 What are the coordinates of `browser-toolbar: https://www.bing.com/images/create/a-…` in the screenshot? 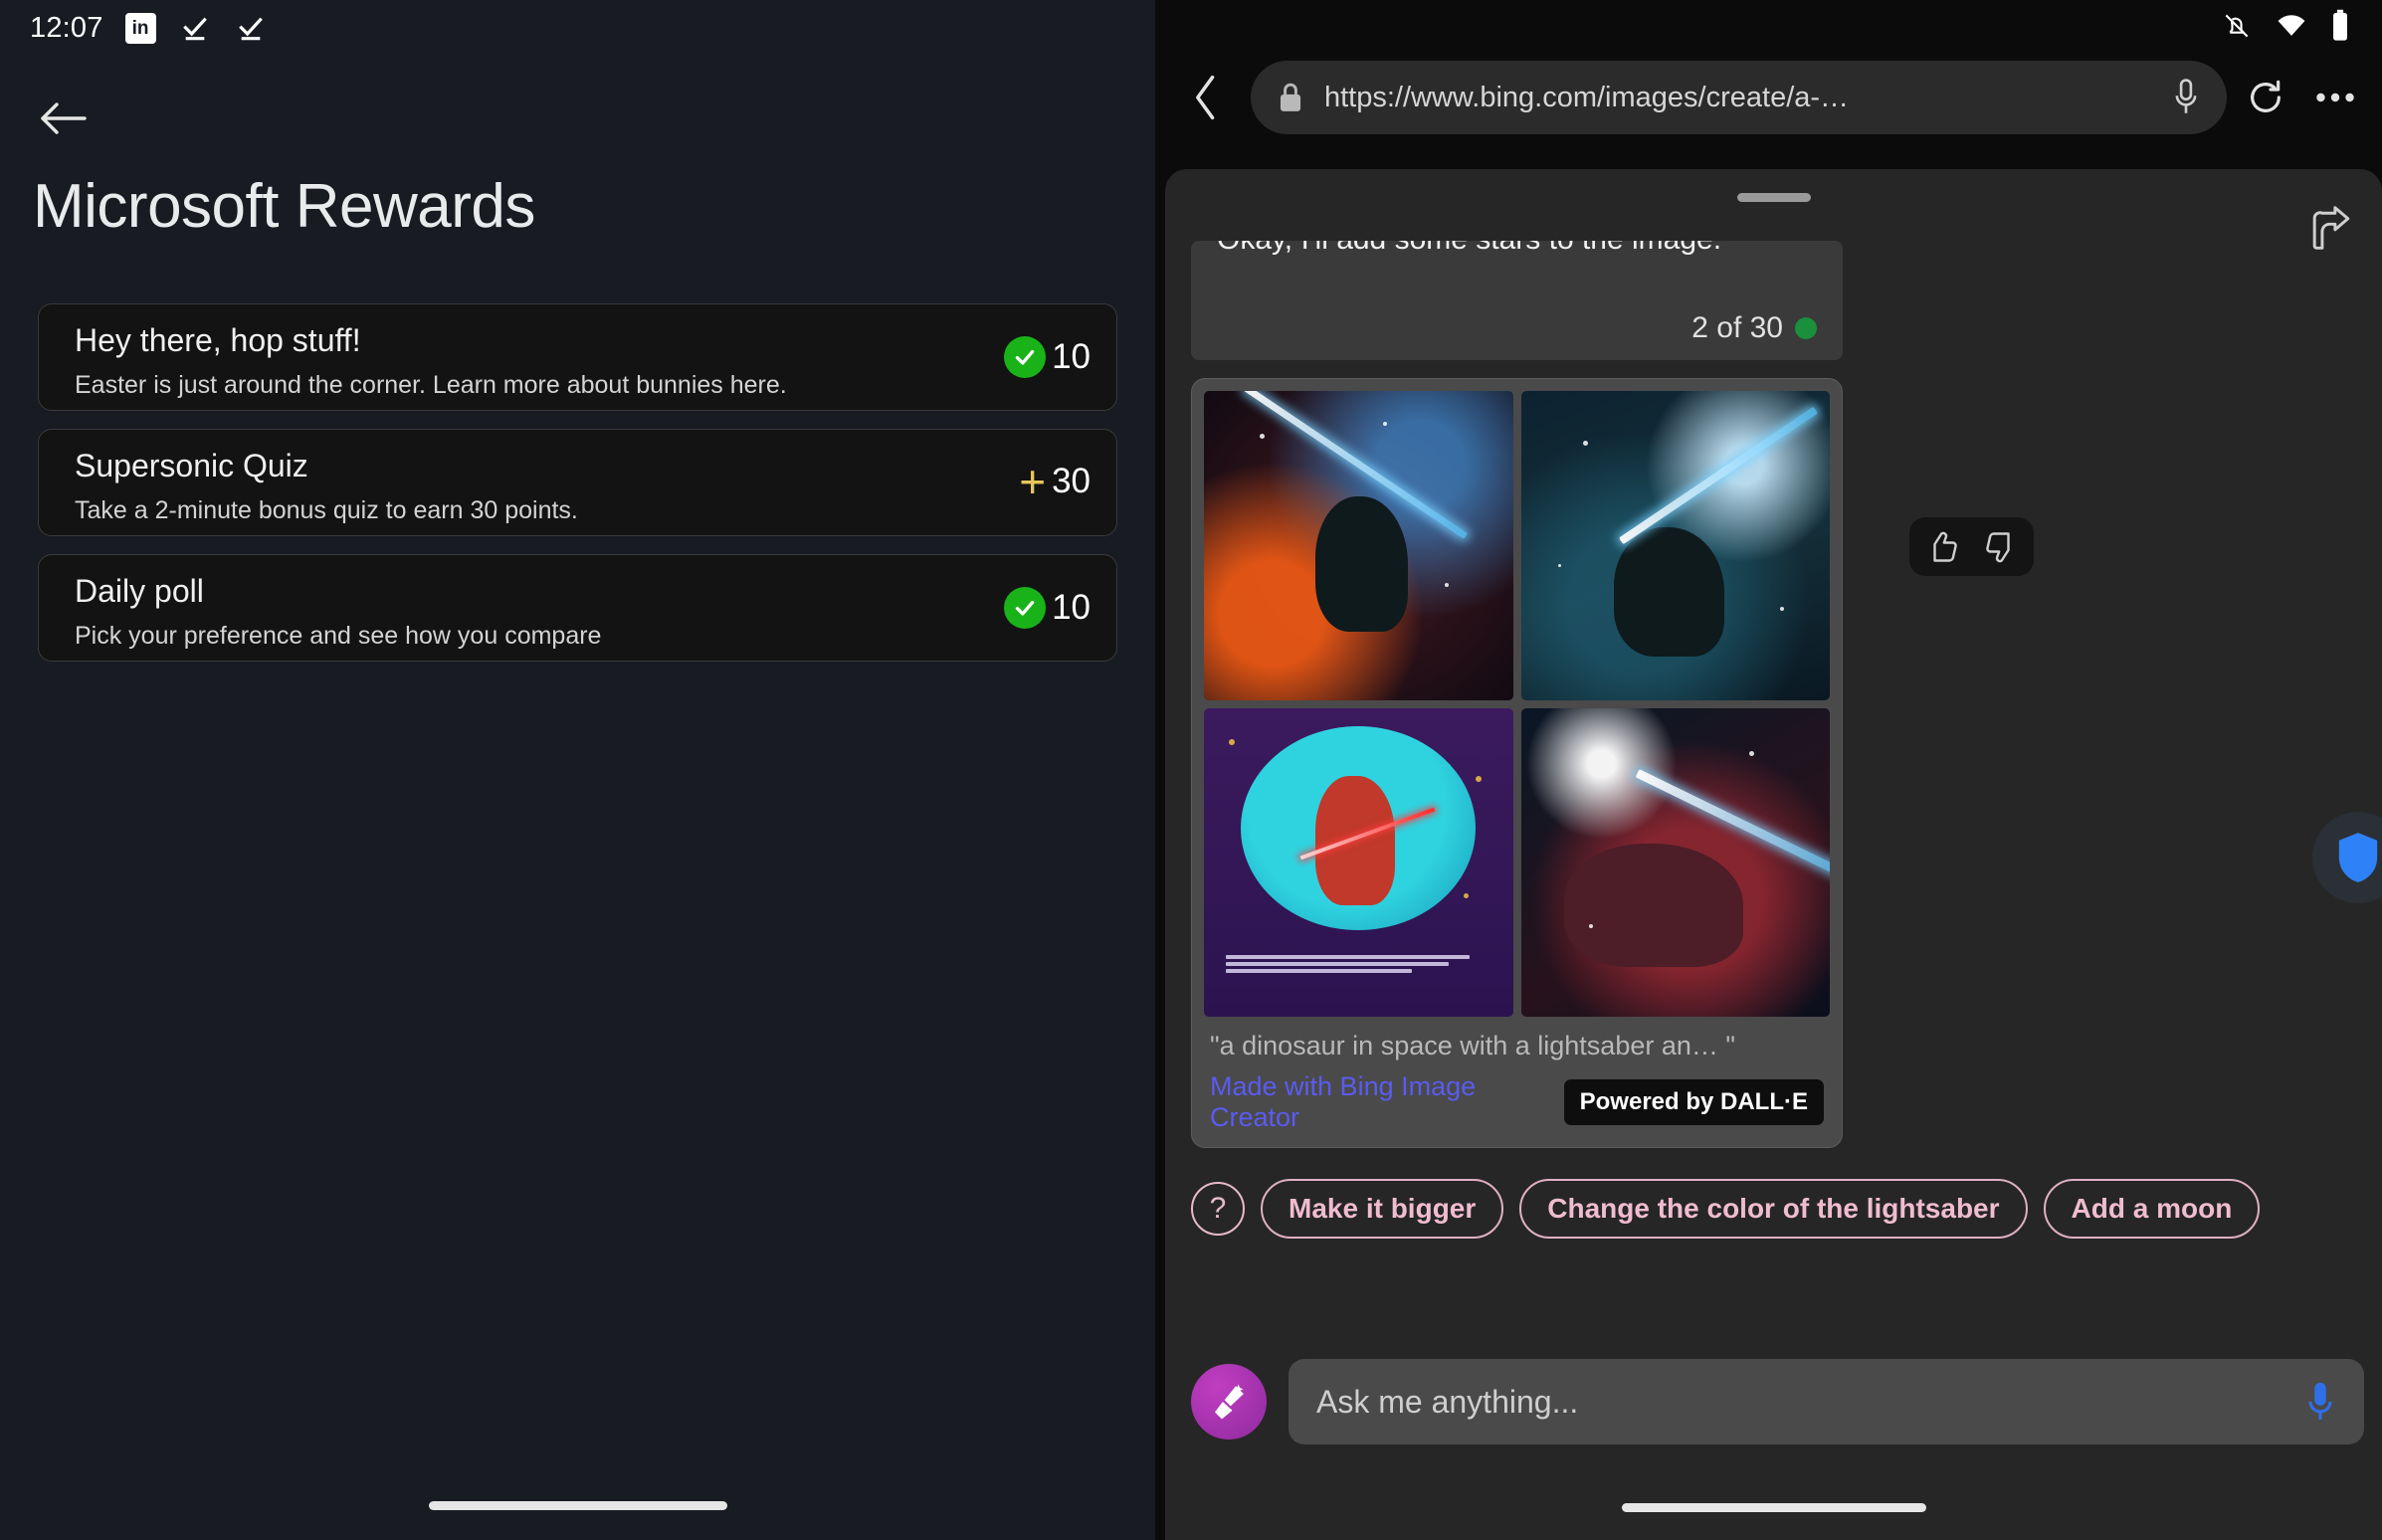 It's located at (1768, 97).